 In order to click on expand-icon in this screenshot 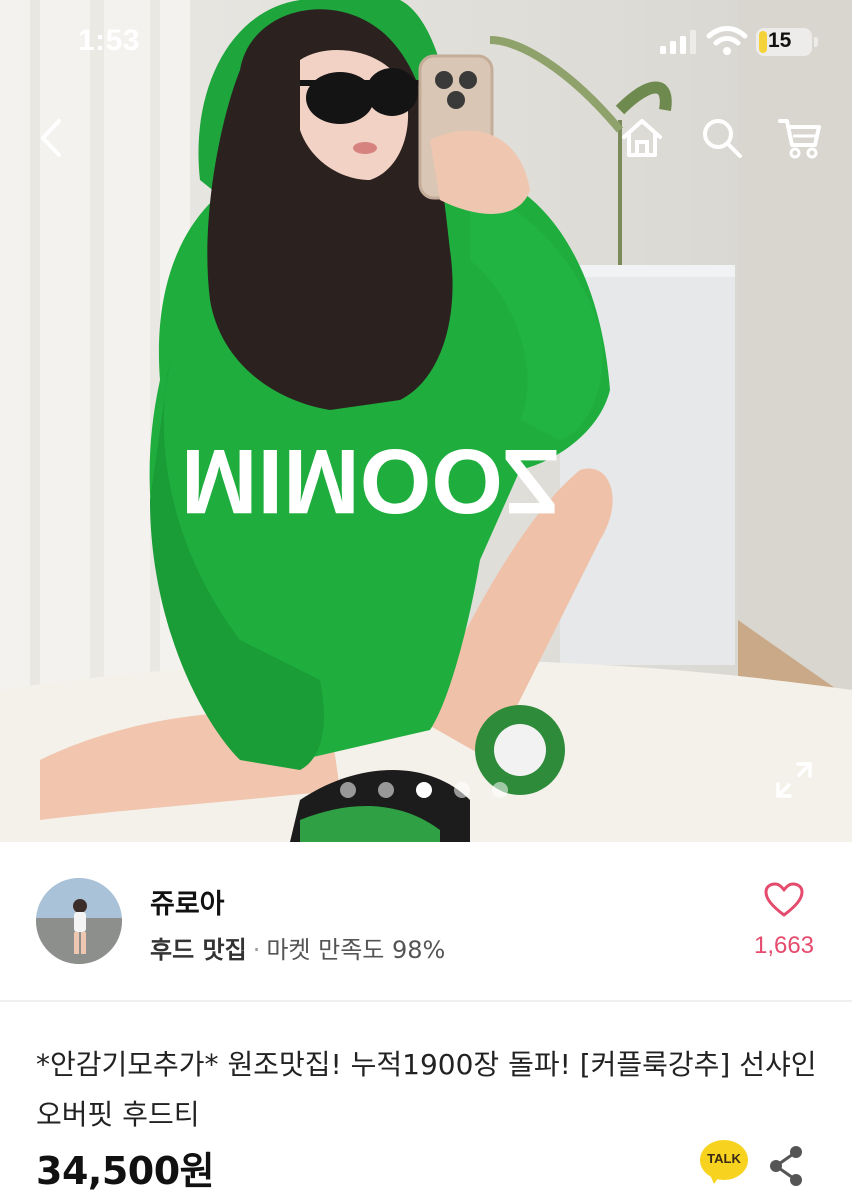, I will do `click(794, 780)`.